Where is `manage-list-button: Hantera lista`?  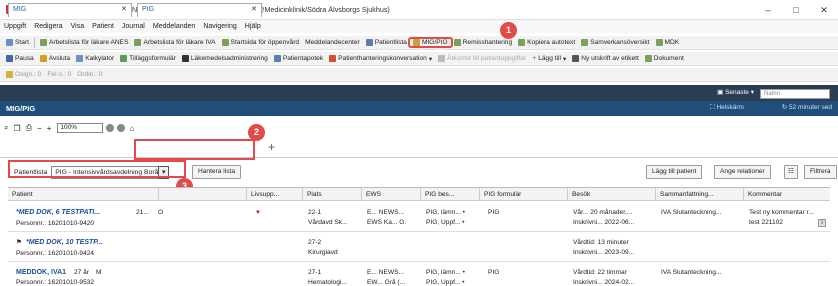 manage-list-button: Hantera lista is located at coordinates (217, 172).